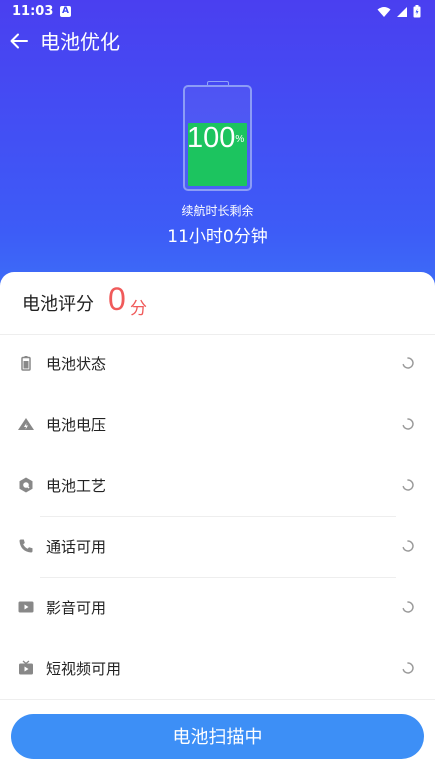 This screenshot has height=773, width=435. What do you see at coordinates (217, 425) in the screenshot?
I see `check-item-battery-voltage: 电池电压` at bounding box center [217, 425].